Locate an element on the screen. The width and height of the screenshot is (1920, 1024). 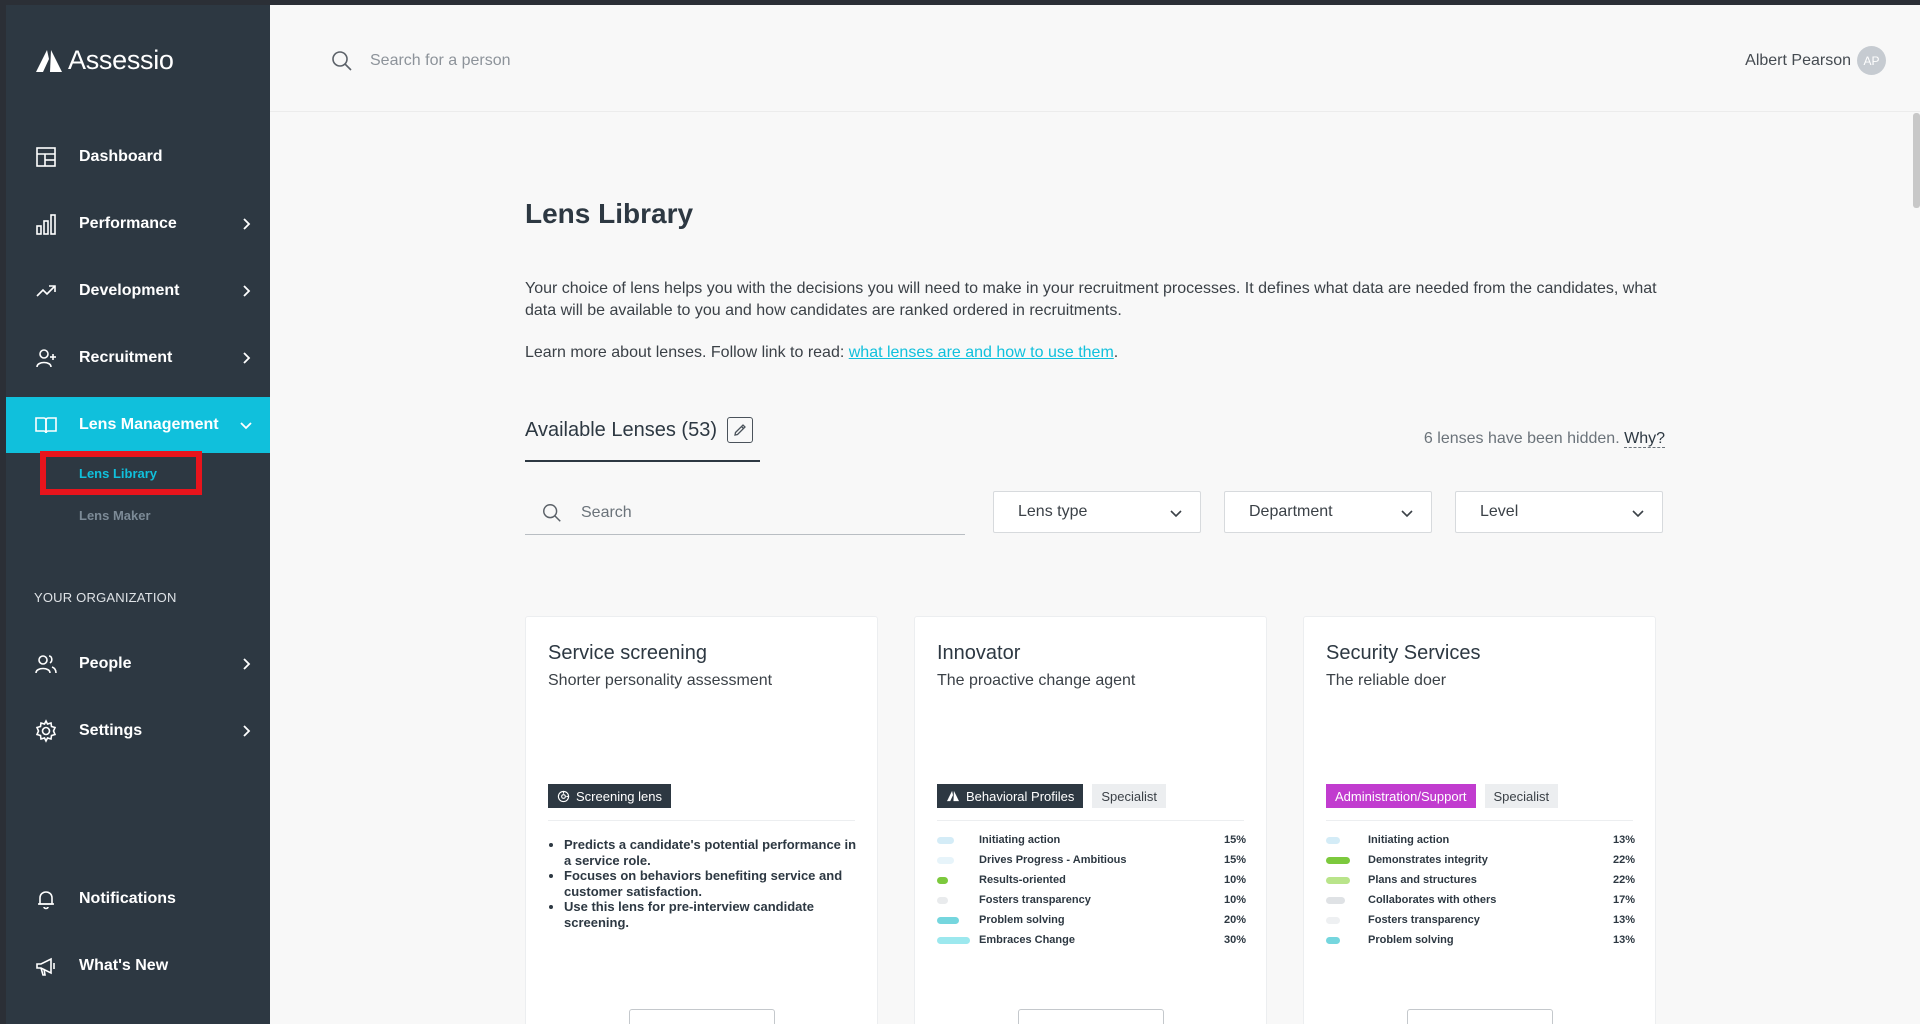
learn-more-suffix: . is located at coordinates (1116, 352).